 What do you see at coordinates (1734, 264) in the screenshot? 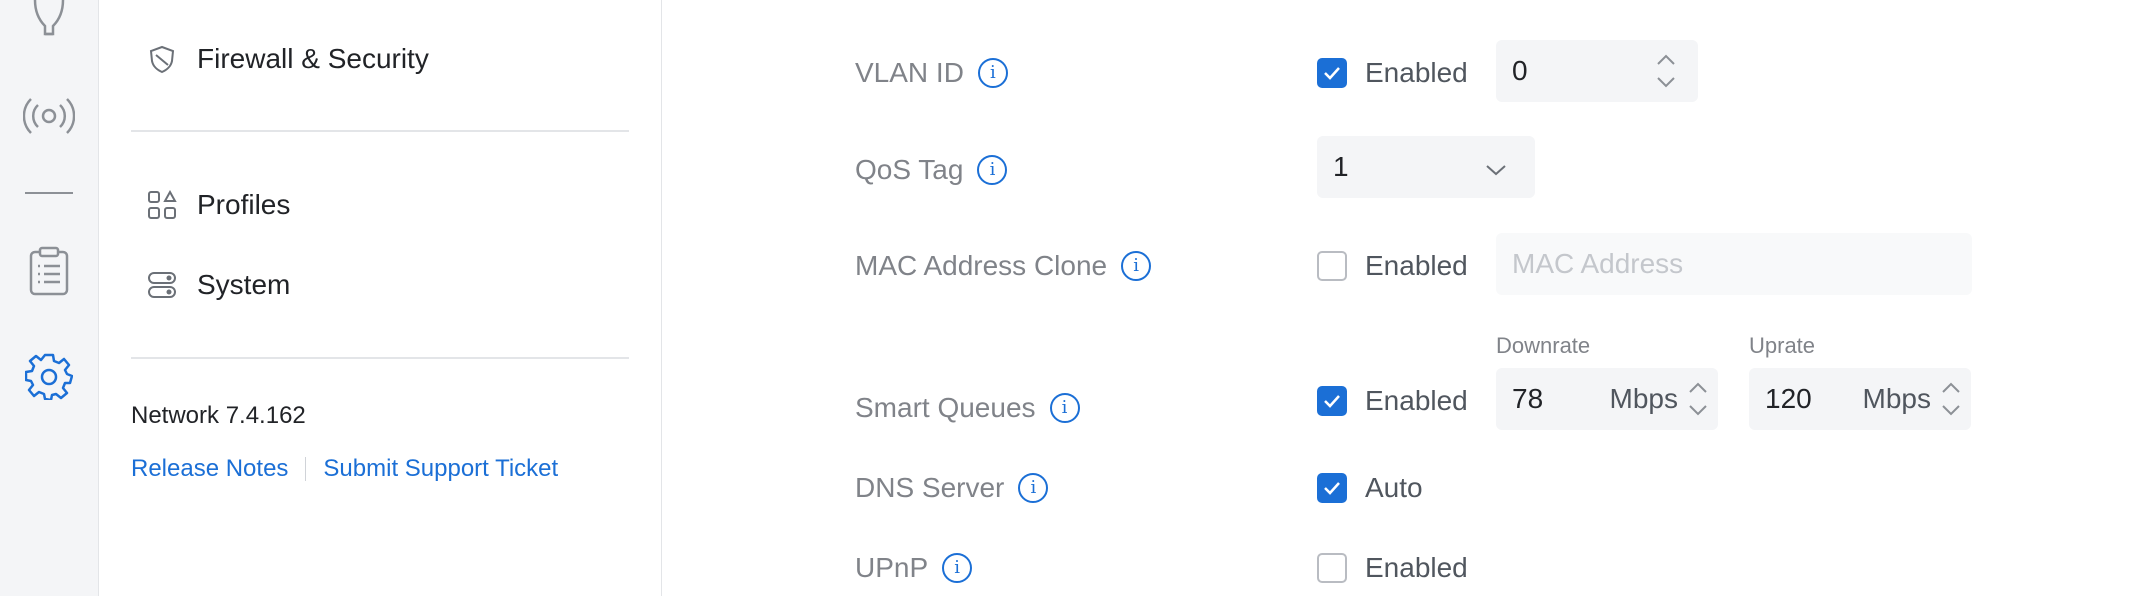
I see `mac-address-input: MAC Address` at bounding box center [1734, 264].